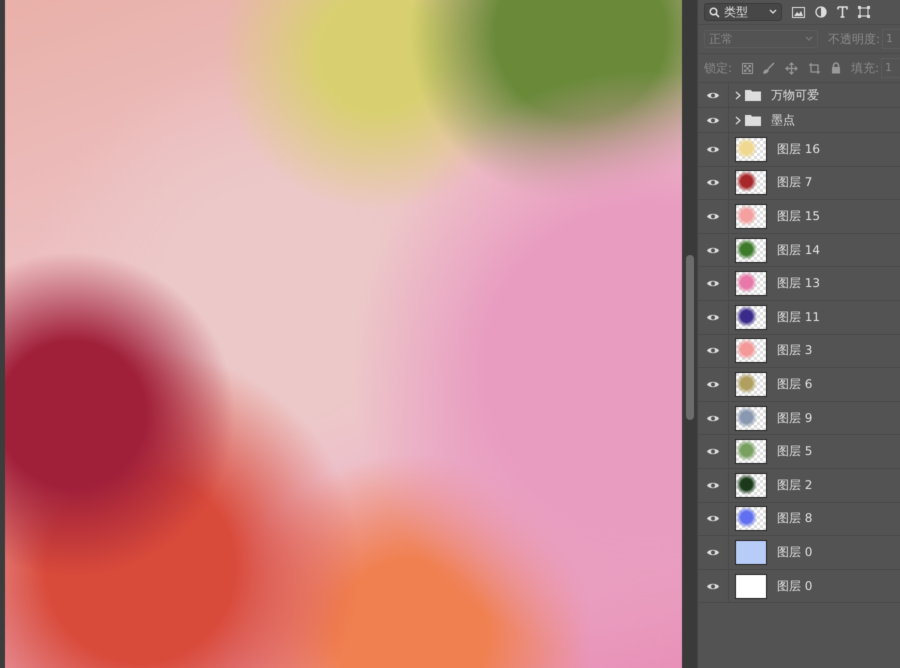  Describe the element at coordinates (842, 12) in the screenshot. I see `type-tool-icon` at that location.